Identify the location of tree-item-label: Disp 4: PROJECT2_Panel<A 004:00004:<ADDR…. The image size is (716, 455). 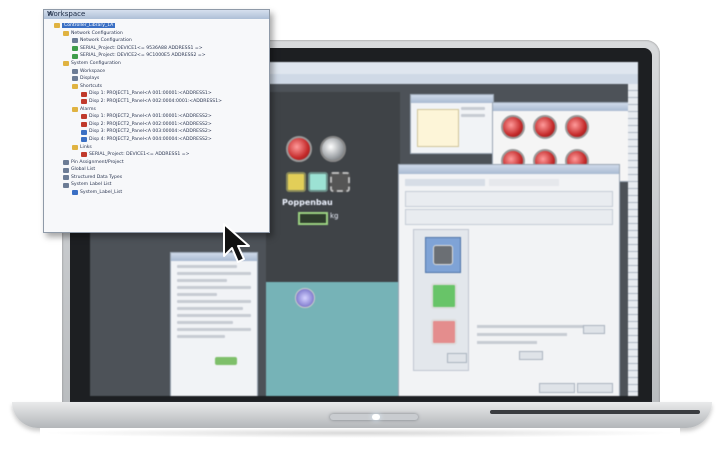
(150, 139).